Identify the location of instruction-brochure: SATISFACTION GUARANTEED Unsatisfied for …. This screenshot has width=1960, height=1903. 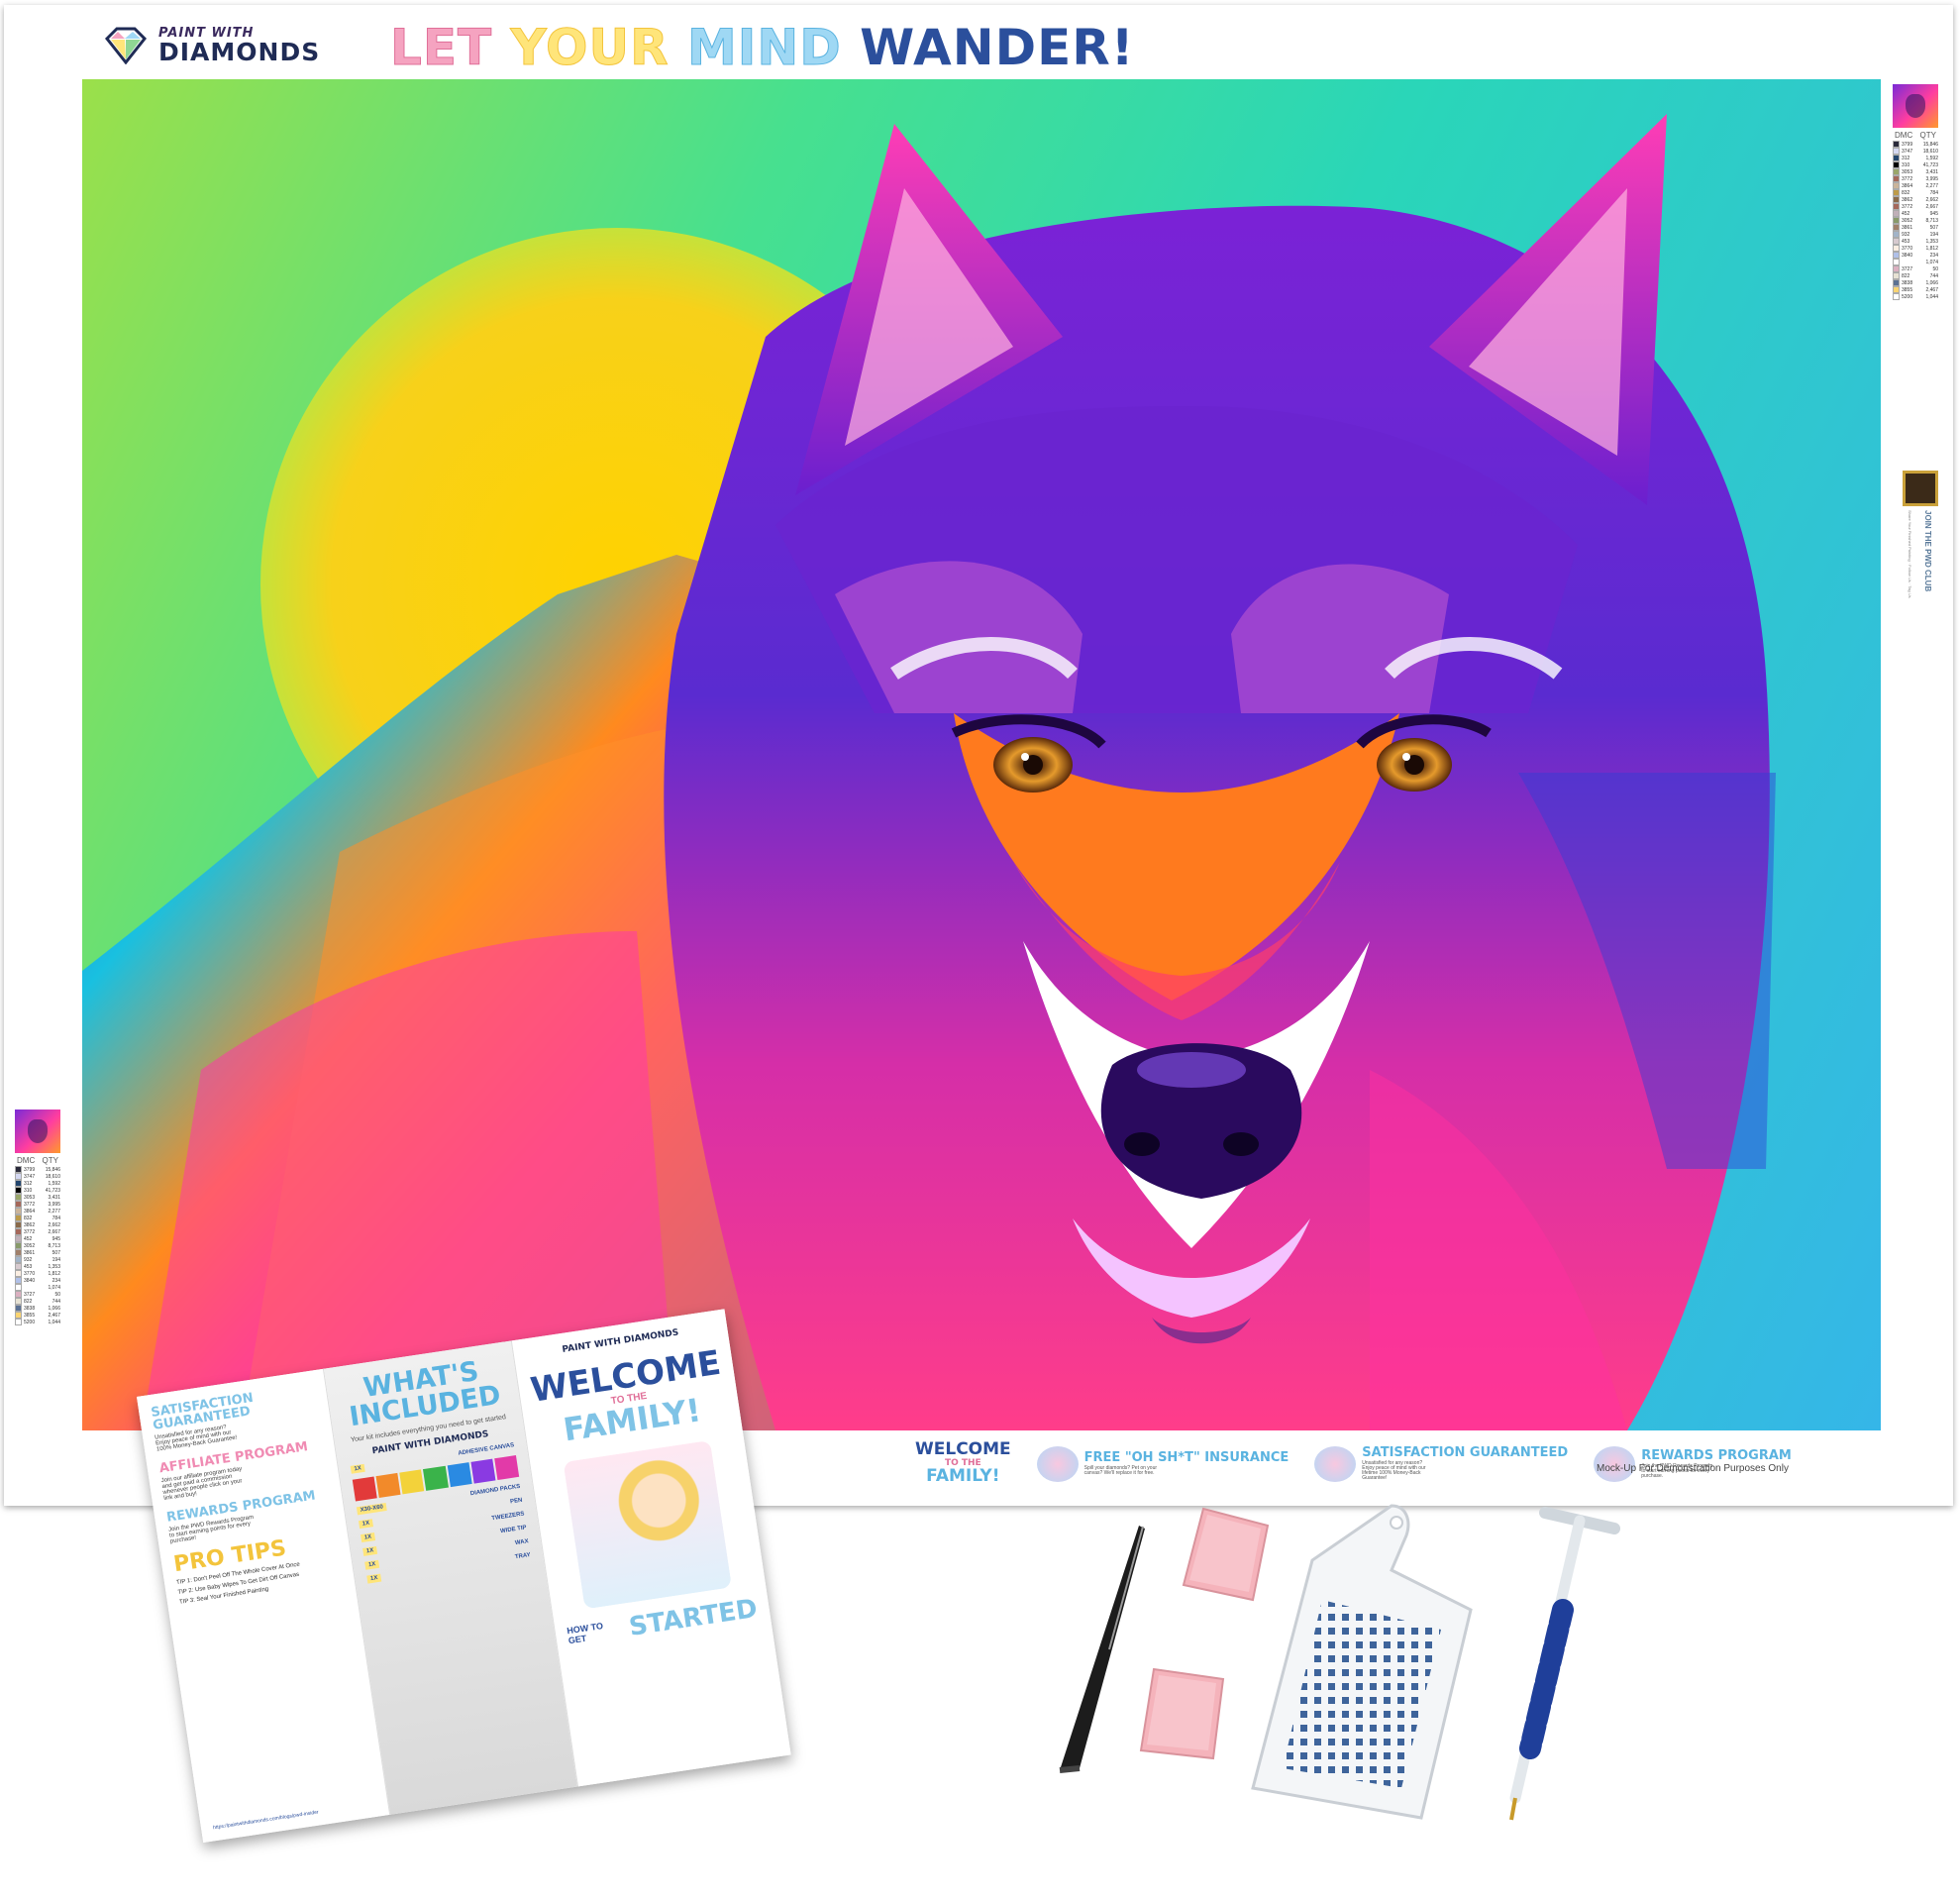
(464, 1576).